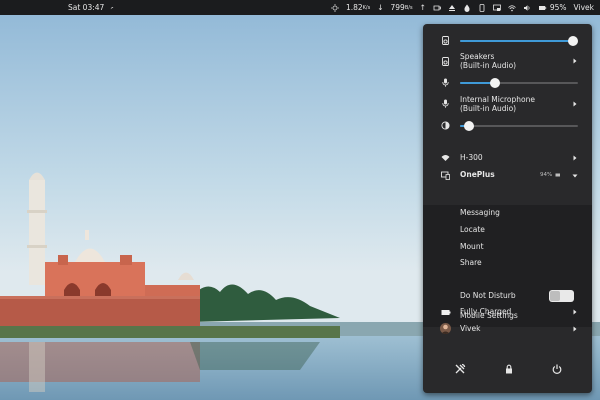  Describe the element at coordinates (471, 262) in the screenshot. I see `submenu-item-share: Share` at that location.